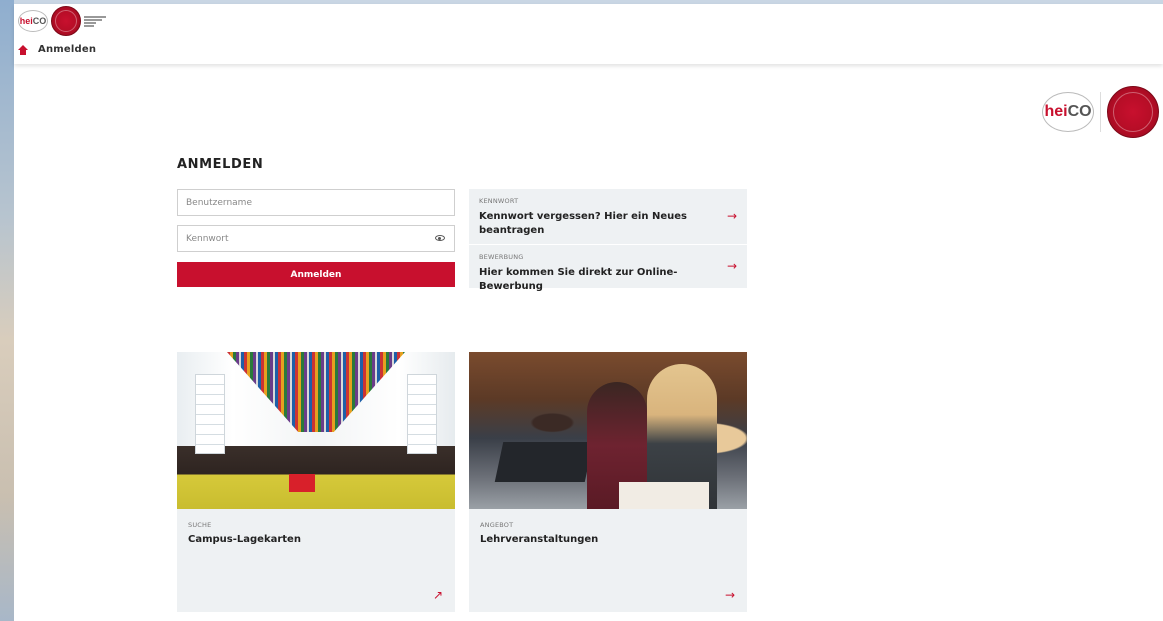  I want to click on login-title: ANMELDEN, so click(220, 164).